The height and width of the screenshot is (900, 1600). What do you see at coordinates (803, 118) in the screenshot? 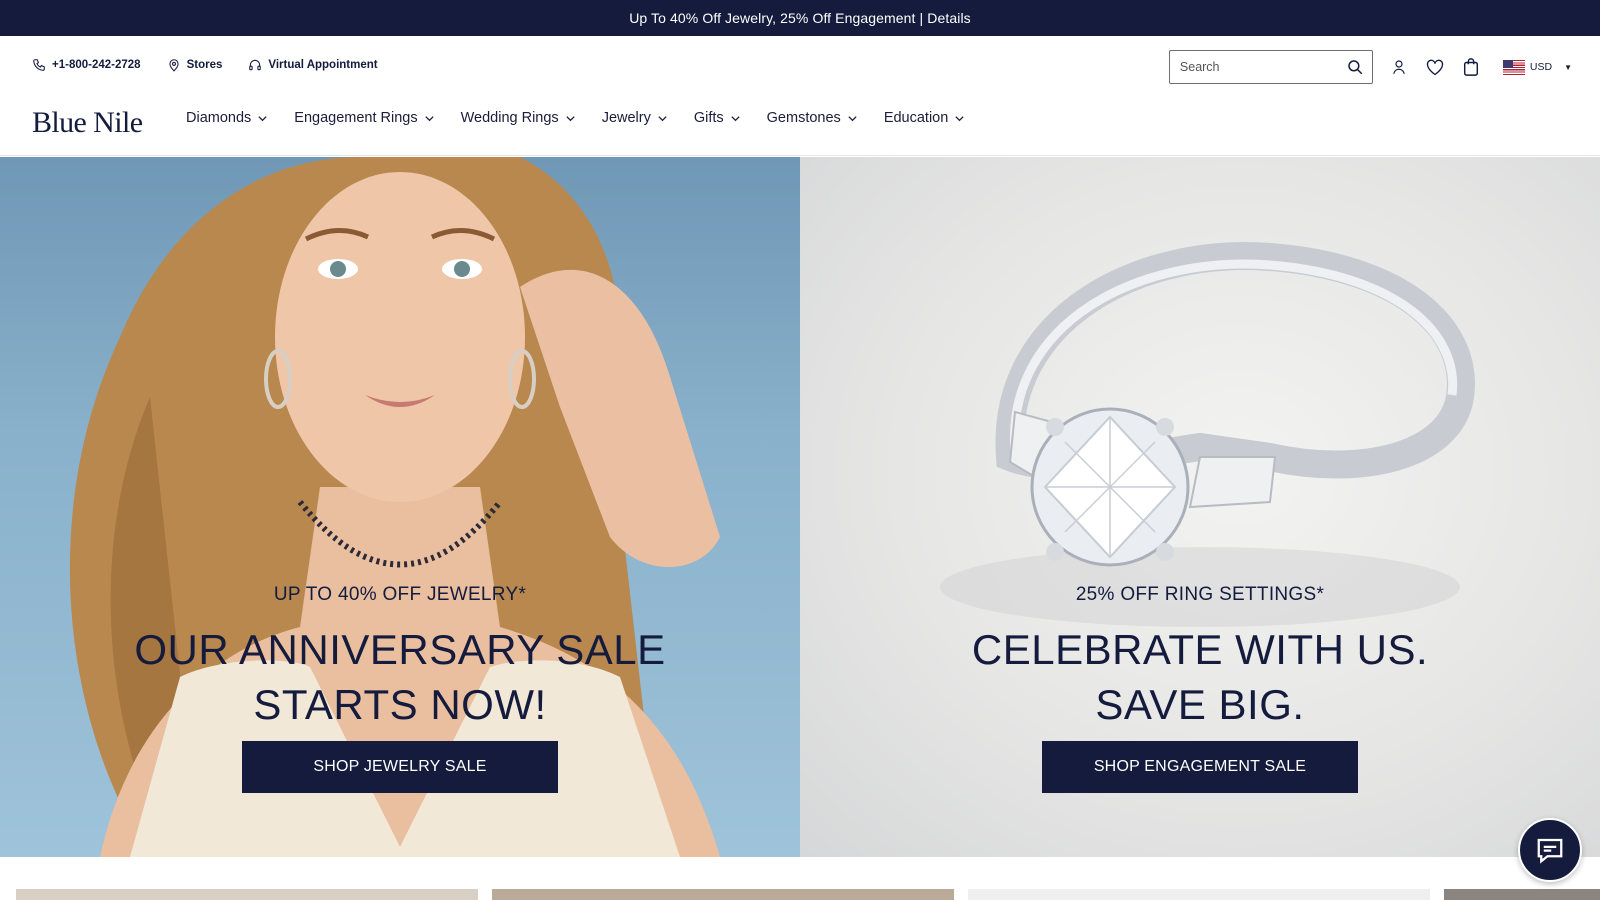
I see `nav-item-label: Gemstones` at bounding box center [803, 118].